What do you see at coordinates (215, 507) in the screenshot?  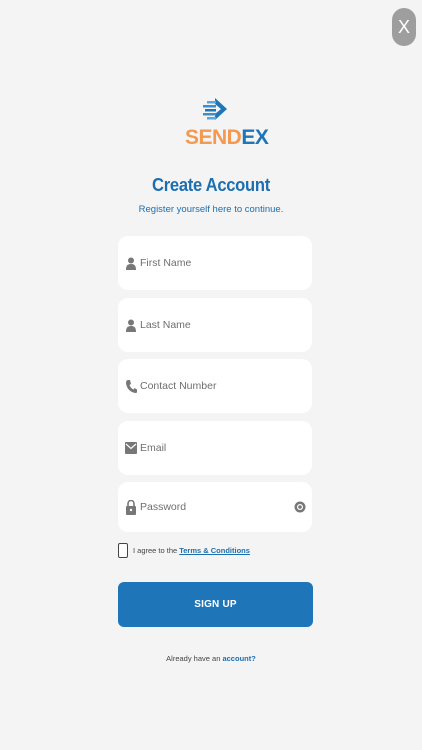 I see `password-field: Password` at bounding box center [215, 507].